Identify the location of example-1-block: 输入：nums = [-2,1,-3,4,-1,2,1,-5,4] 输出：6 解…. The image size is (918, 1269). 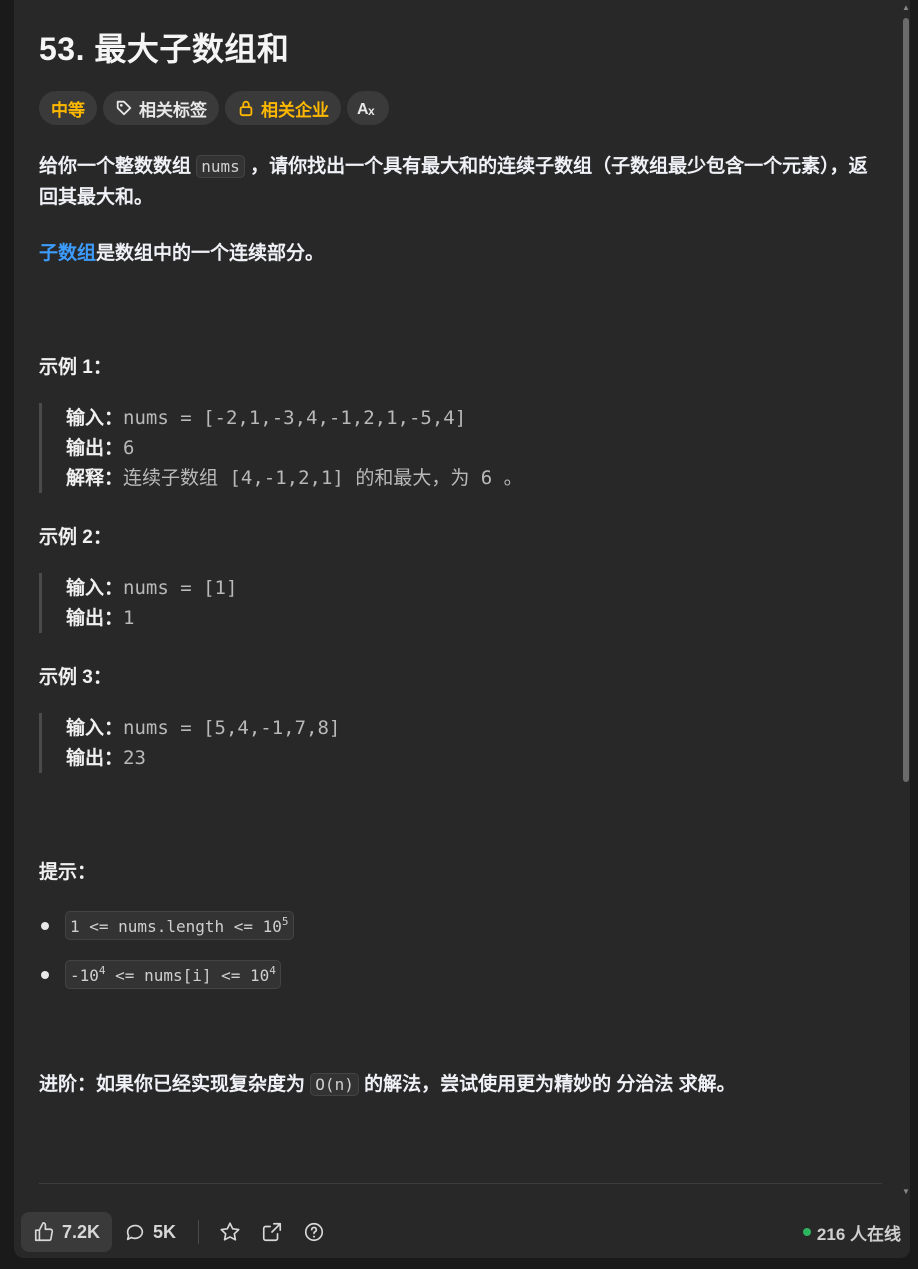
(452, 448).